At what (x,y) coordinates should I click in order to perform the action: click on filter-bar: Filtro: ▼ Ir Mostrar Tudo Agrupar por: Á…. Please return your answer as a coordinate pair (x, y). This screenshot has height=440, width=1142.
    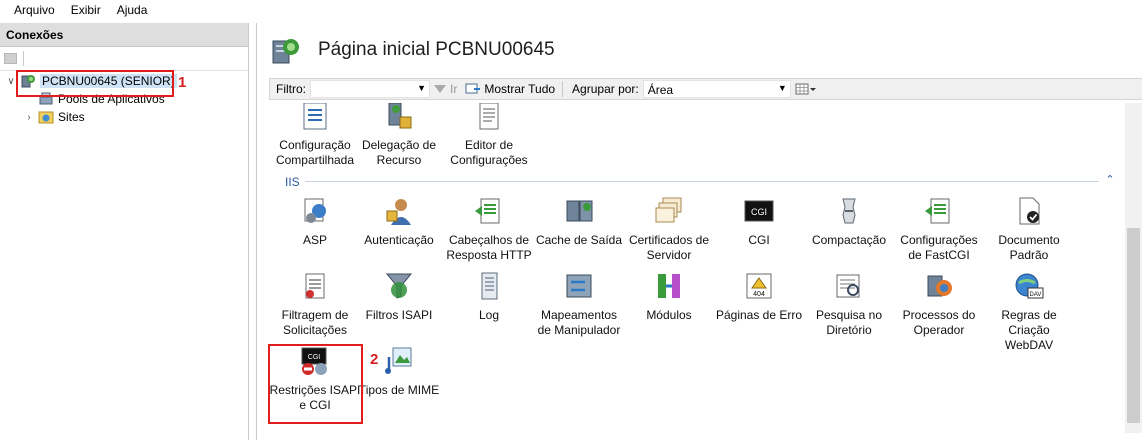
    Looking at the image, I should click on (705, 89).